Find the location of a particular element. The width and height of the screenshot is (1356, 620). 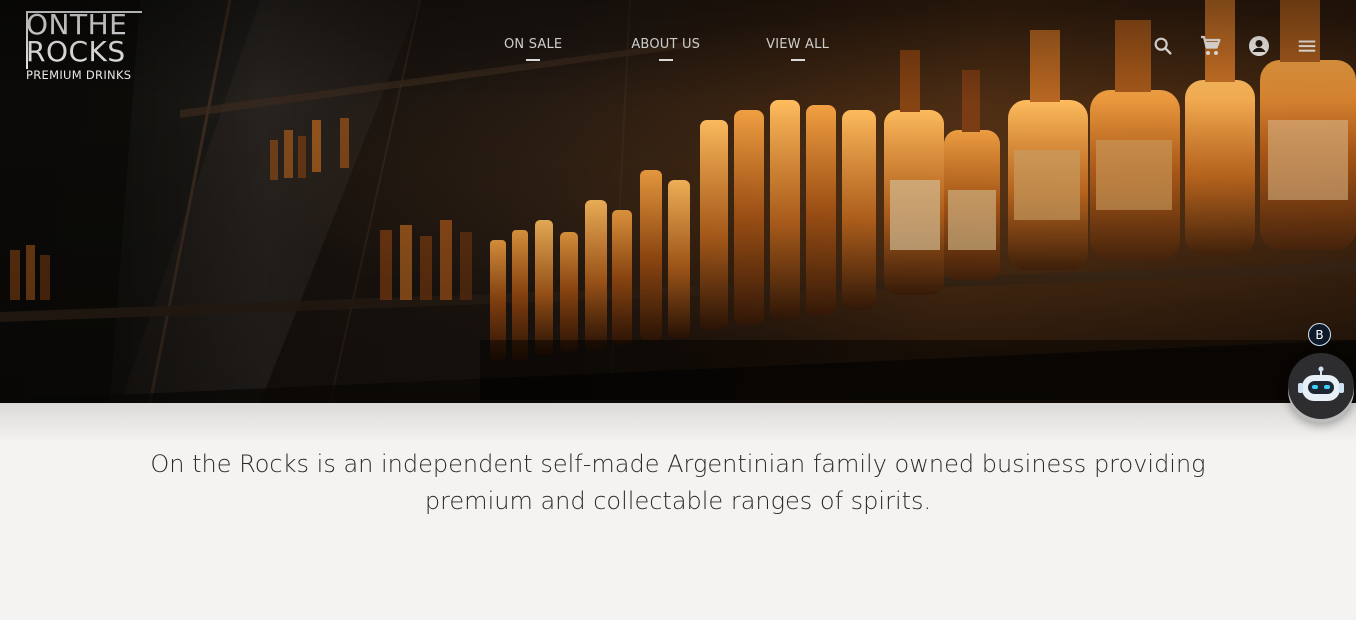

hero-shadow is located at coordinates (678, 423).